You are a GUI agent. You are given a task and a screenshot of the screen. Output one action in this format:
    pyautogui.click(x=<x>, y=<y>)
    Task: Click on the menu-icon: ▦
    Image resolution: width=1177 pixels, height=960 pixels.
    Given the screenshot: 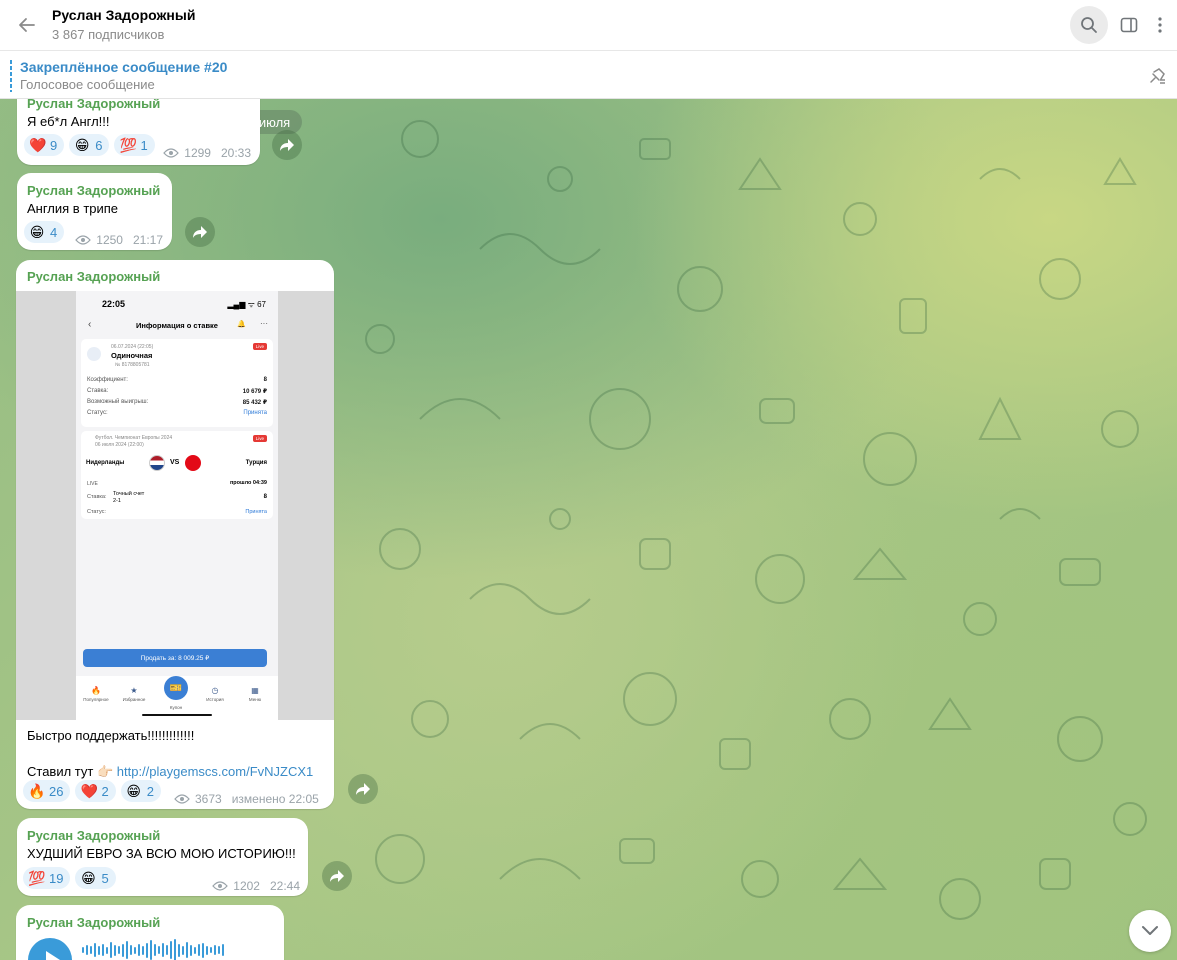 What is the action you would take?
    pyautogui.click(x=255, y=690)
    